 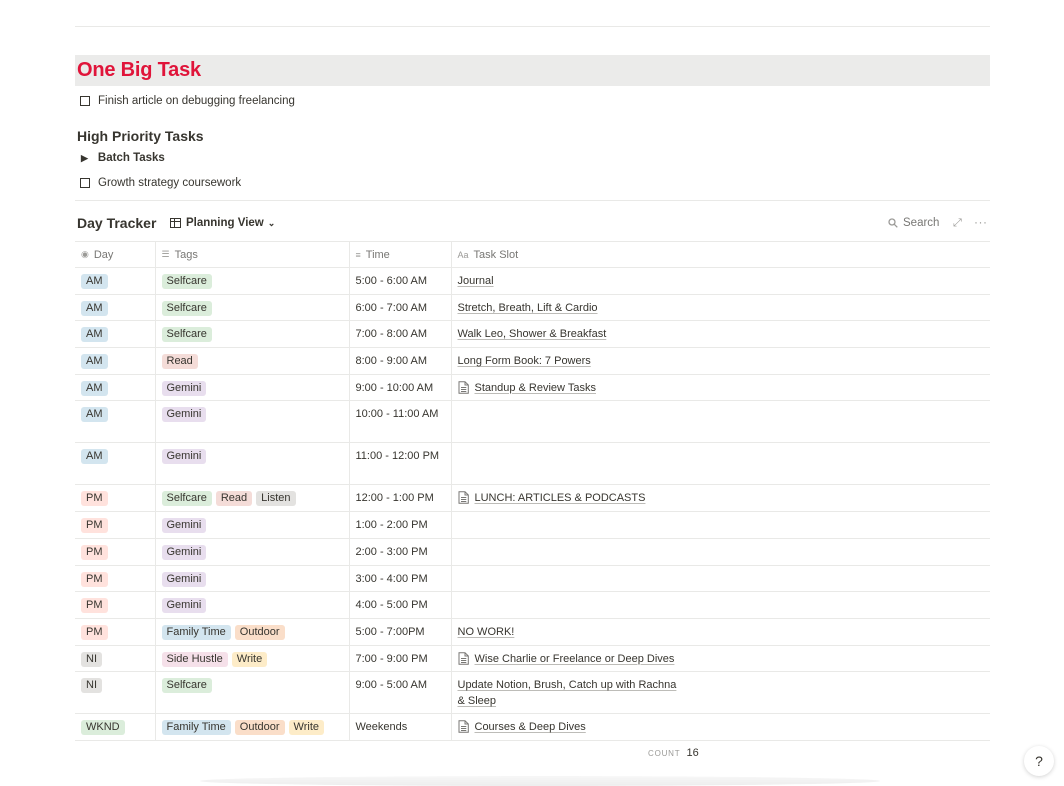 I want to click on task-slot-link: LUNCH: ARTICLES & PODCASTS, so click(x=560, y=498).